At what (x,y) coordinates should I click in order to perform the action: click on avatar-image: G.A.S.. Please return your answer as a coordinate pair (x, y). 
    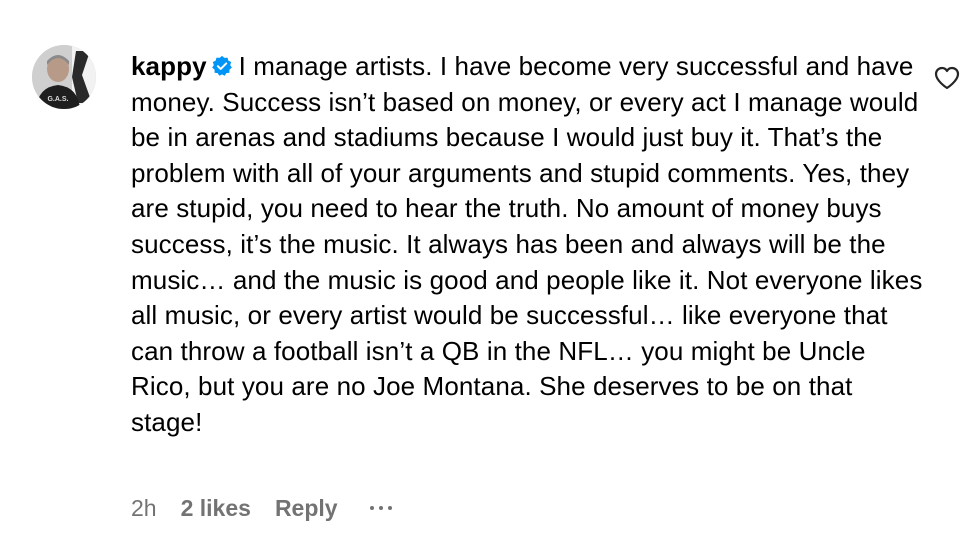
    Looking at the image, I should click on (64, 77).